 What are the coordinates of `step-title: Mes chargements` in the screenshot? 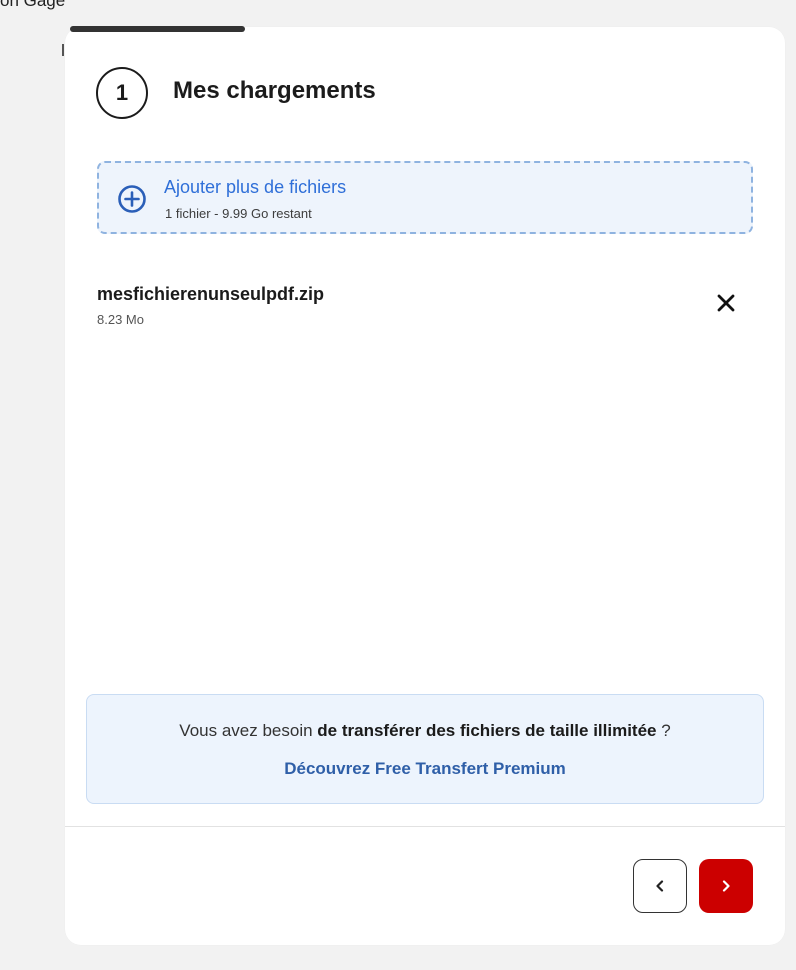 It's located at (274, 90).